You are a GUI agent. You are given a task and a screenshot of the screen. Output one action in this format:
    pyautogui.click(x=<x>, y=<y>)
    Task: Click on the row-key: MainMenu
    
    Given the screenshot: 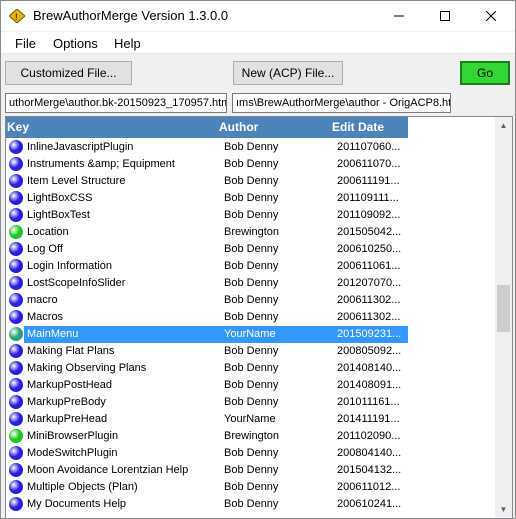 What is the action you would take?
    pyautogui.click(x=53, y=334)
    